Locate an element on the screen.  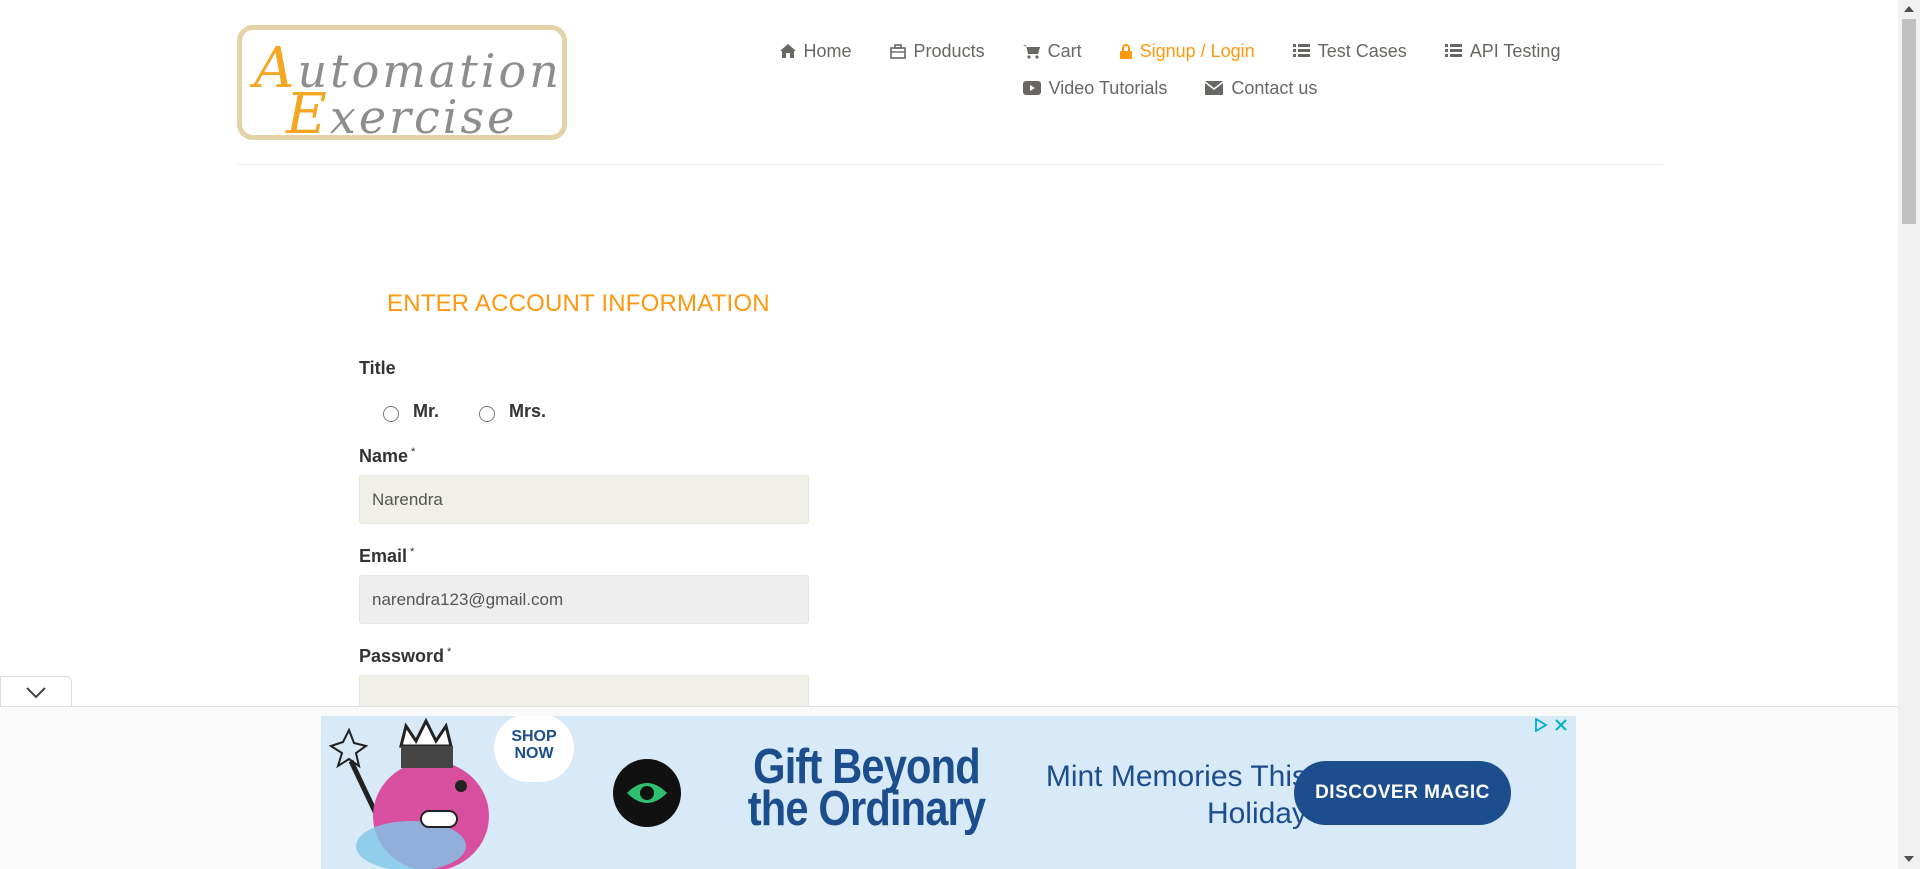
nav-contact-us-label: Contact us is located at coordinates (1274, 87).